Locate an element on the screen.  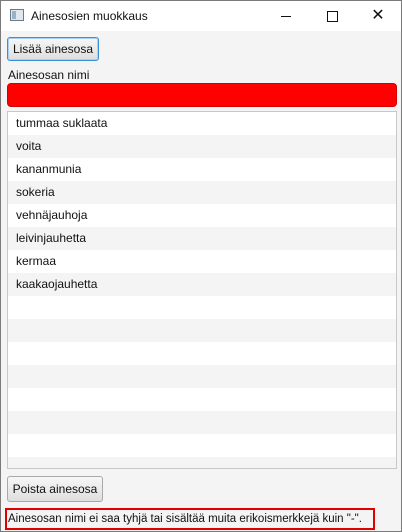
title-bar: Ainesosien muokkaus ✕ is located at coordinates (201, 16).